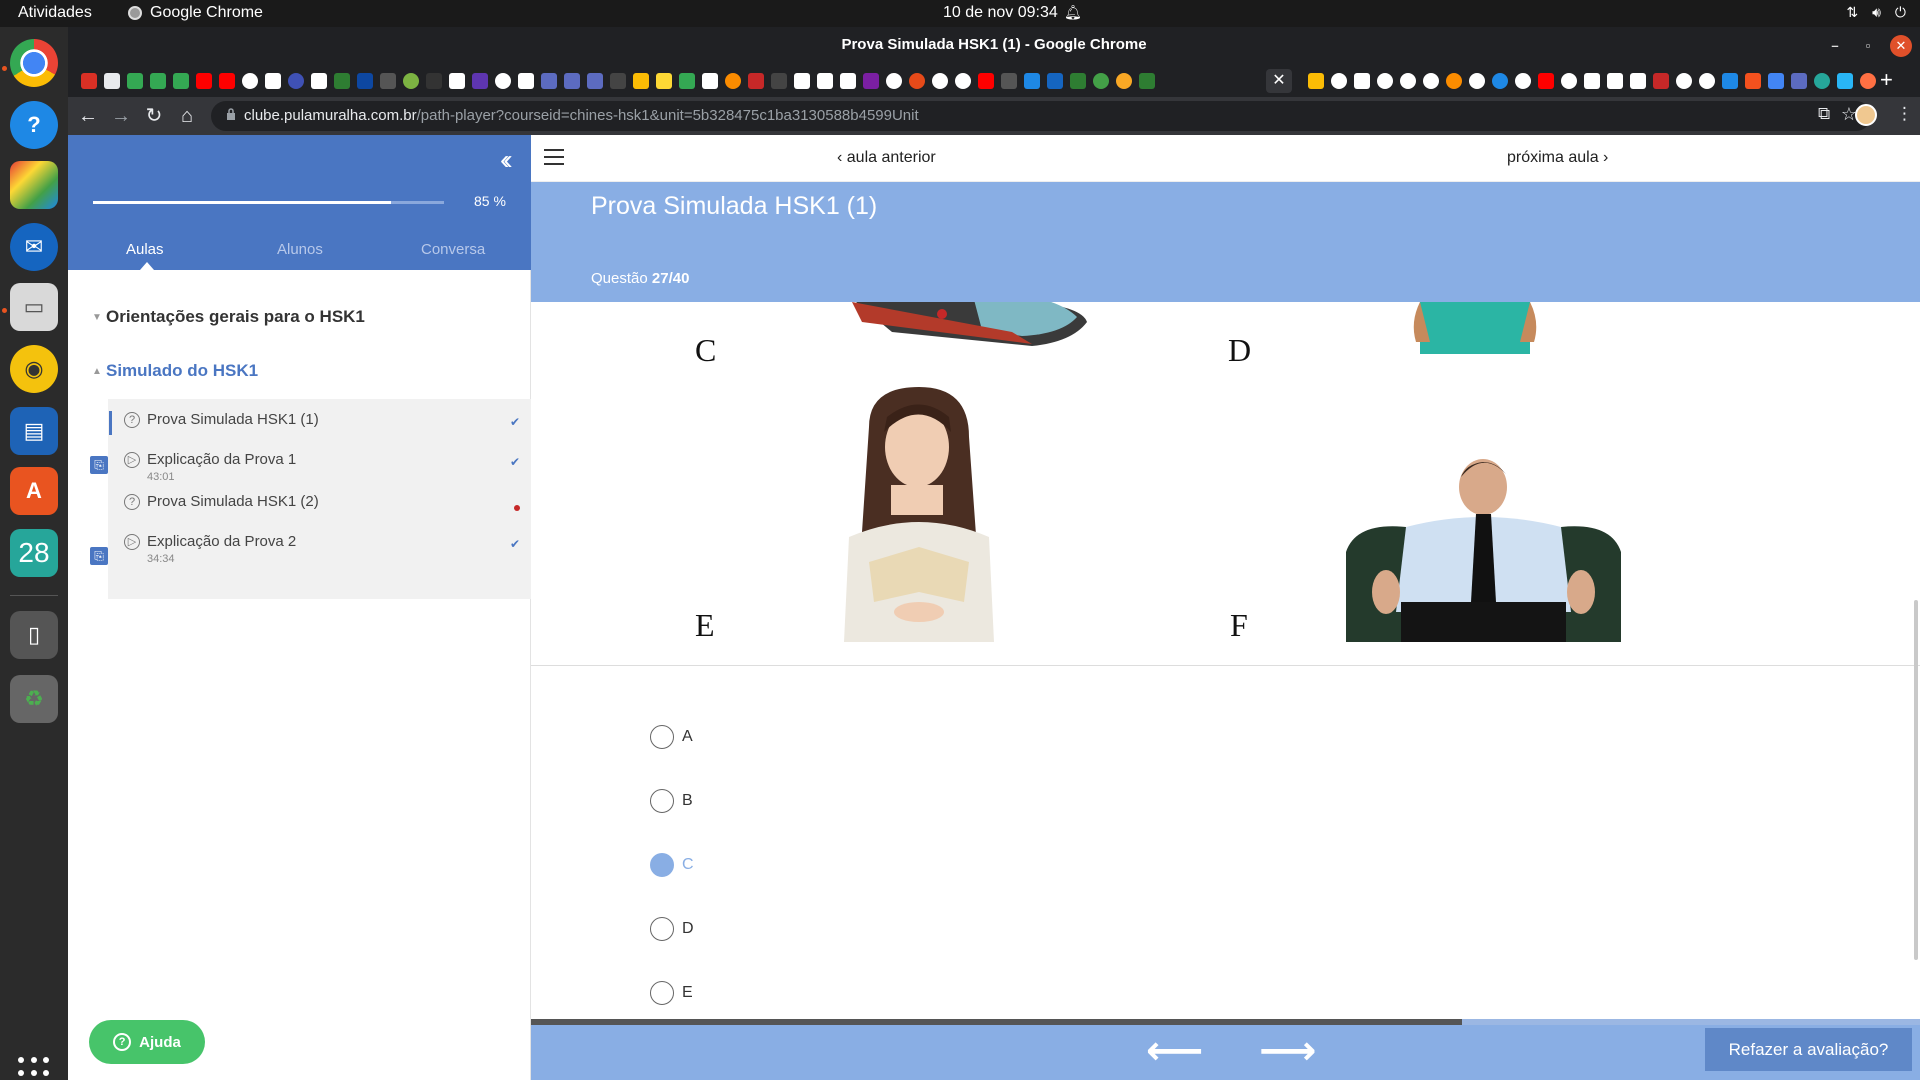  I want to click on notification-bell-icon: 🔔︎, so click(1073, 12).